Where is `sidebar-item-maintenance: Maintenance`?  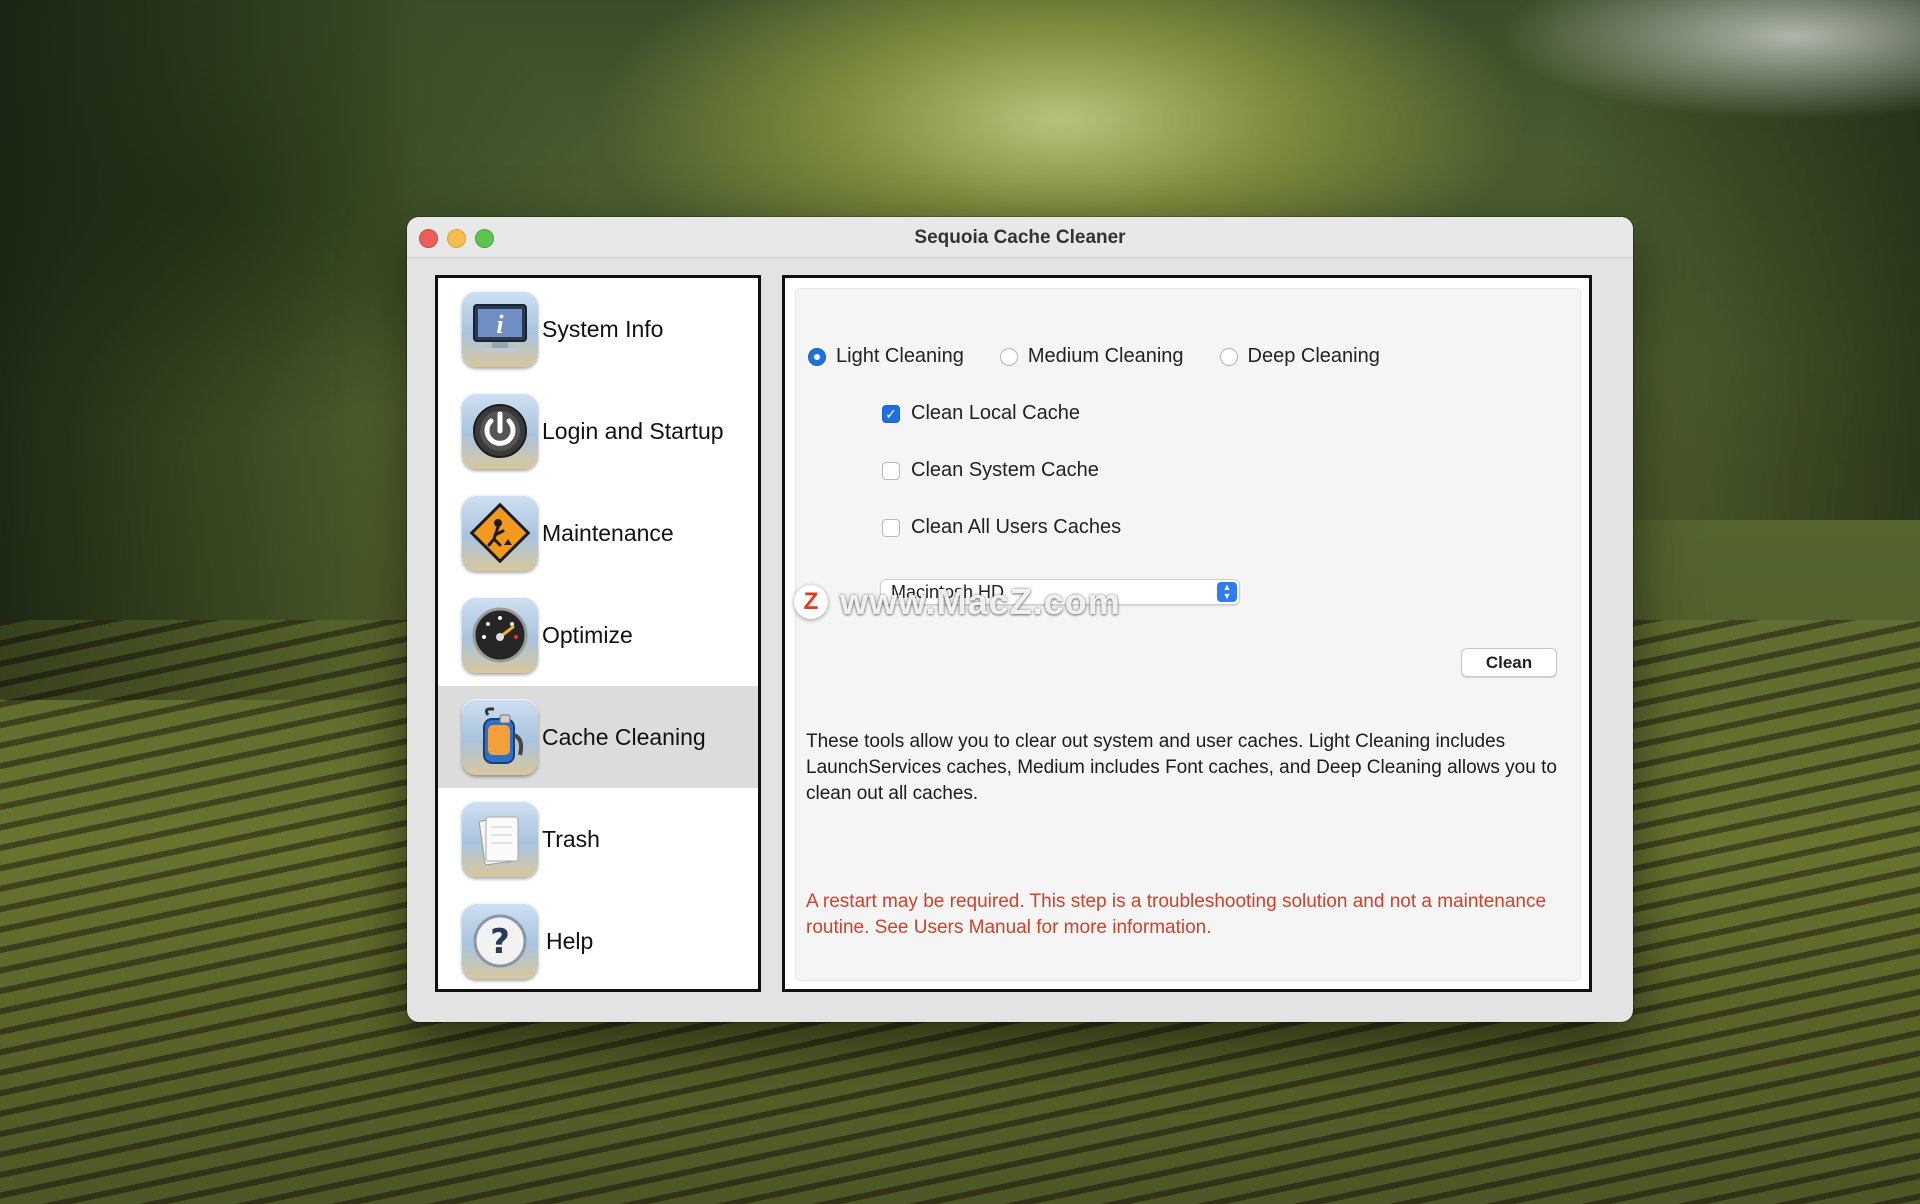 sidebar-item-maintenance: Maintenance is located at coordinates (598, 533).